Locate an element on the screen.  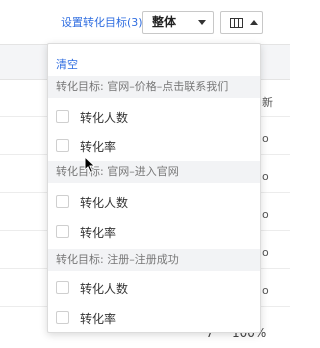
toolbar: 设置转化目标(3) 整体 is located at coordinates (145, 22).